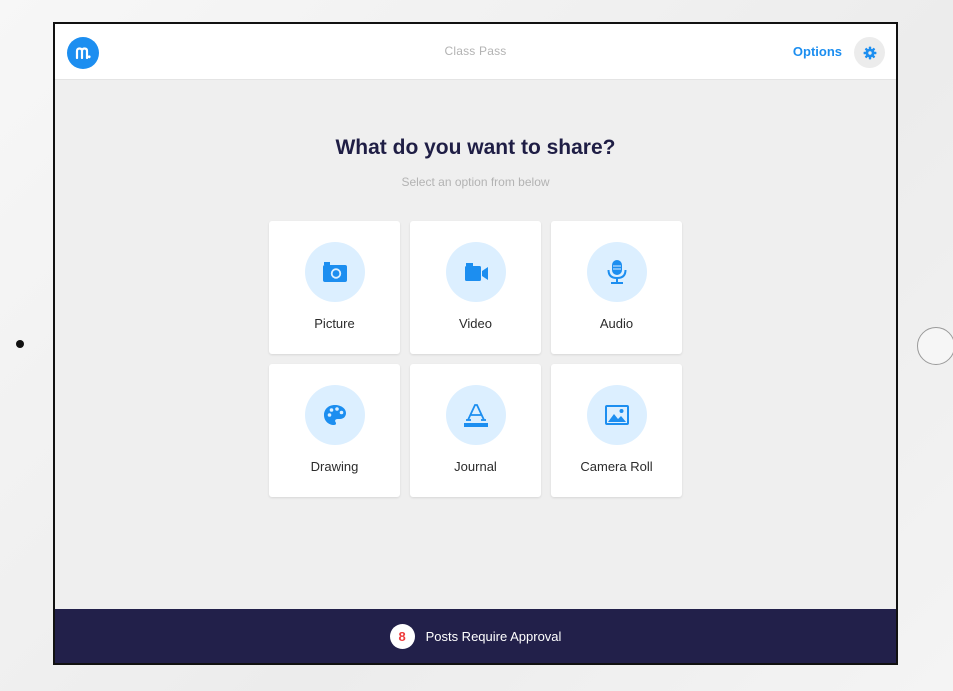  Describe the element at coordinates (335, 272) in the screenshot. I see `camera-icon` at that location.